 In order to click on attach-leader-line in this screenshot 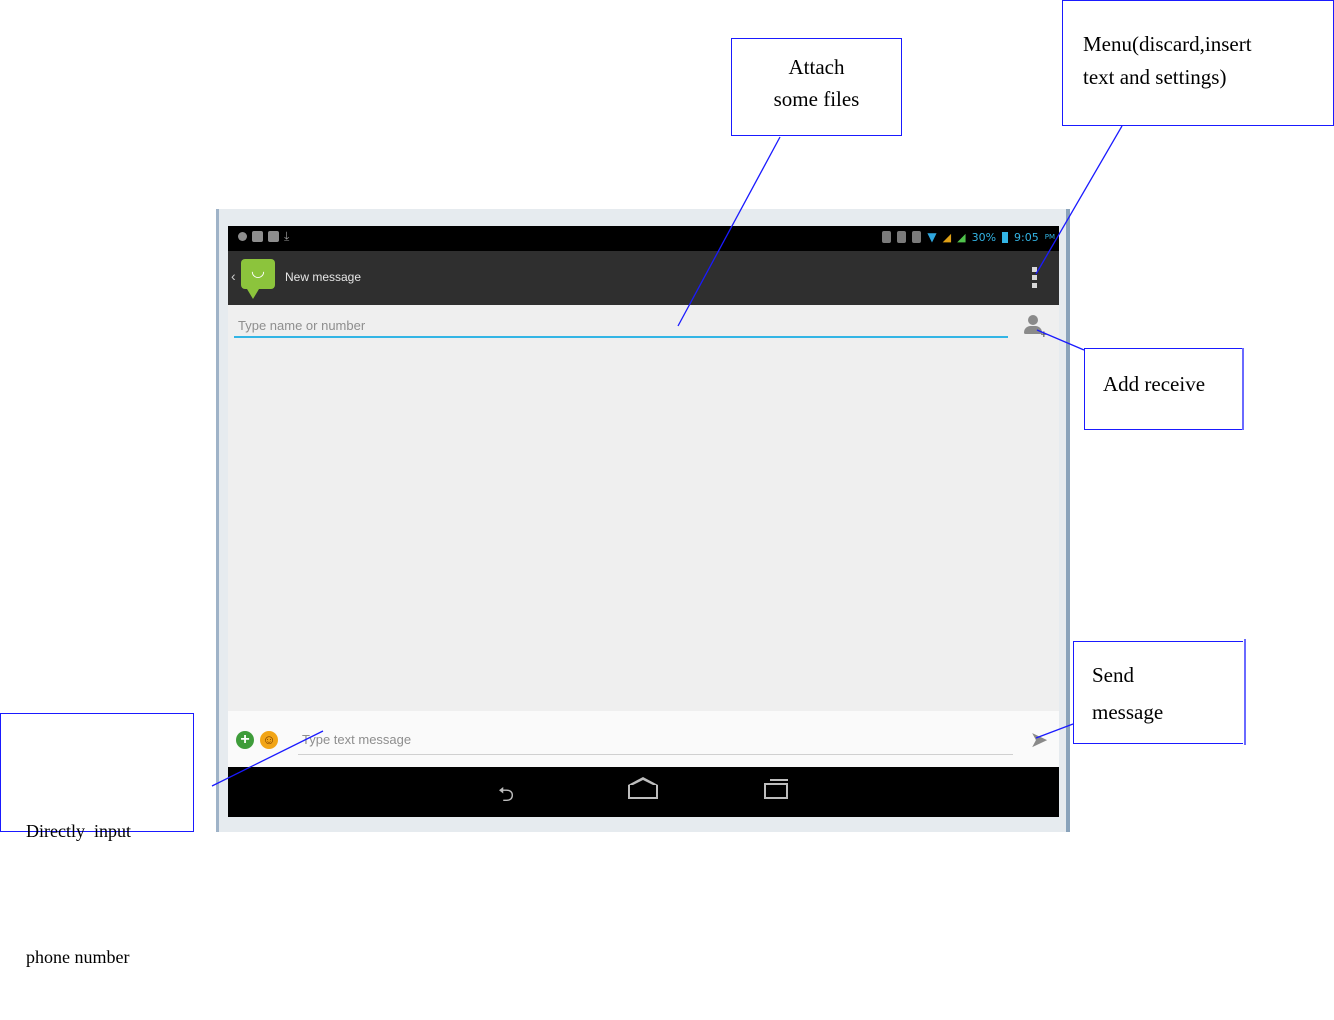, I will do `click(729, 231)`.